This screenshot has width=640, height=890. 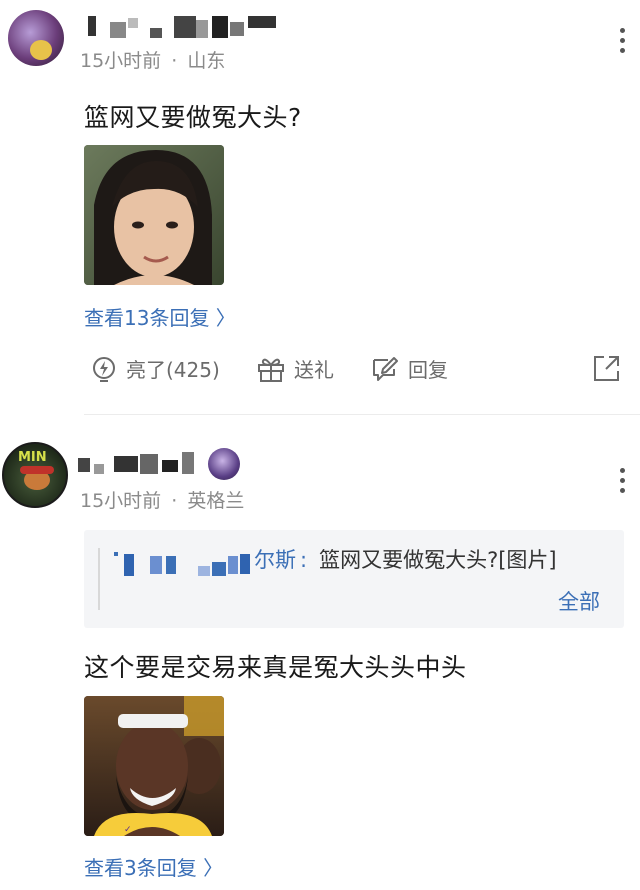 I want to click on comment-meta: 15小时前 · 英格兰, so click(x=162, y=499).